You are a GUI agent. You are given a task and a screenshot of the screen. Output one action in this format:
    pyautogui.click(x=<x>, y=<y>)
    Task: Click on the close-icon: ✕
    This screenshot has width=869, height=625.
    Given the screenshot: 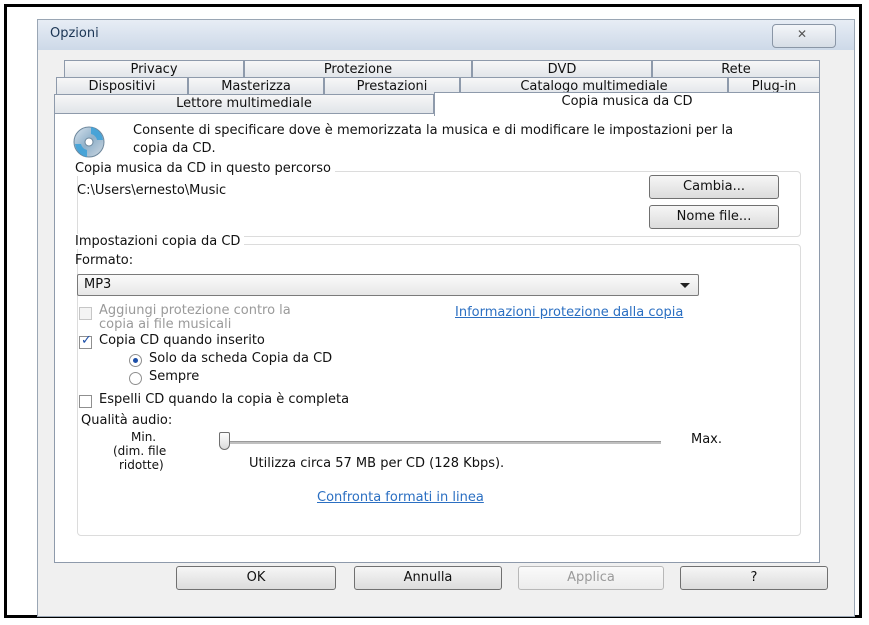 What is the action you would take?
    pyautogui.click(x=802, y=34)
    